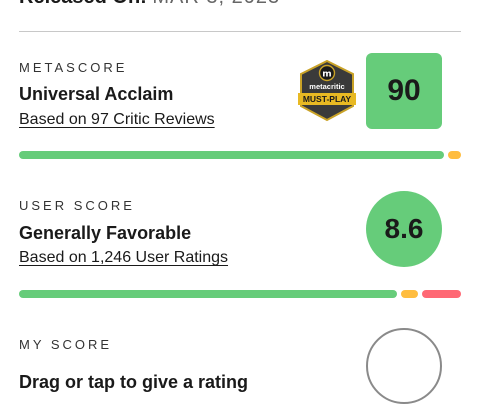  I want to click on metascore-box: 90, so click(404, 91).